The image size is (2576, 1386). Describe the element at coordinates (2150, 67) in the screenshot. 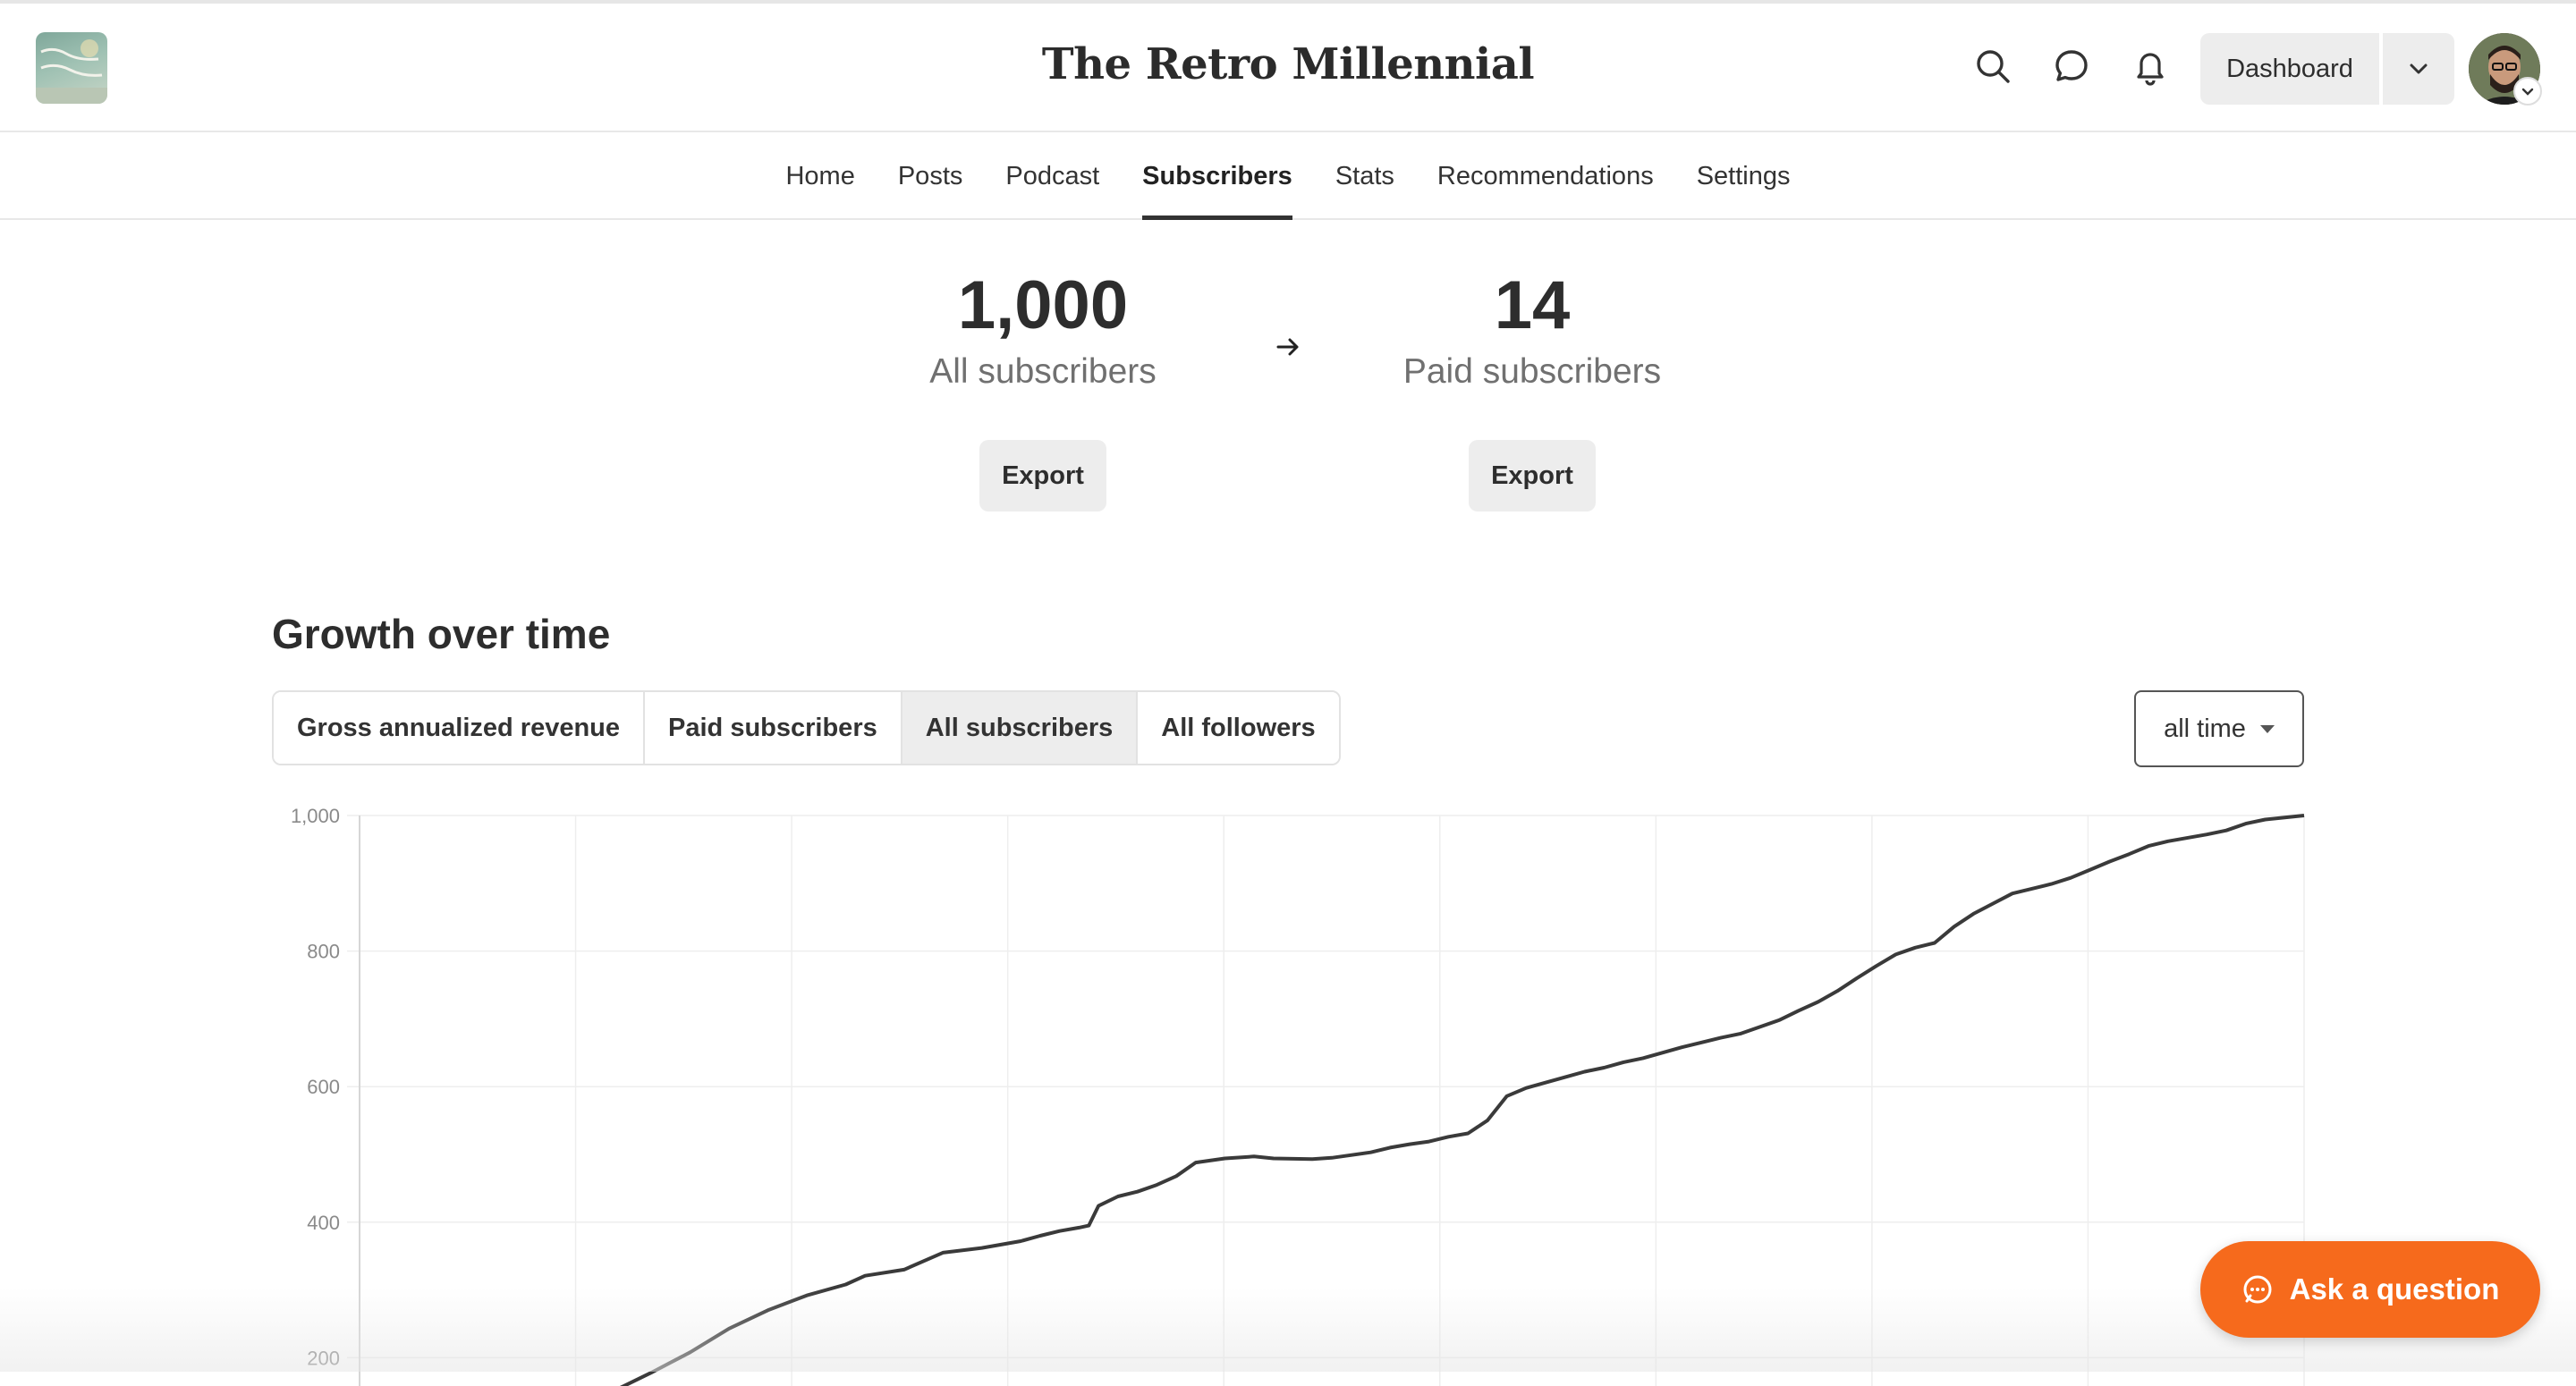

I see `bell-icon` at that location.